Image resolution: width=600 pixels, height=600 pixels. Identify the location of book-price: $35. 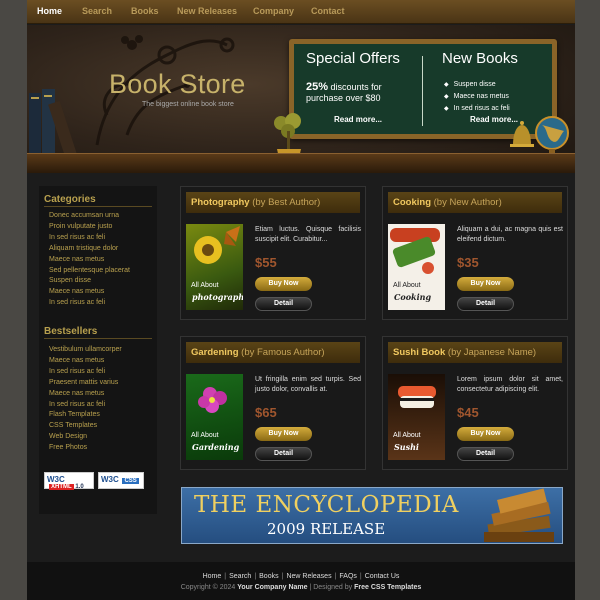
(468, 262).